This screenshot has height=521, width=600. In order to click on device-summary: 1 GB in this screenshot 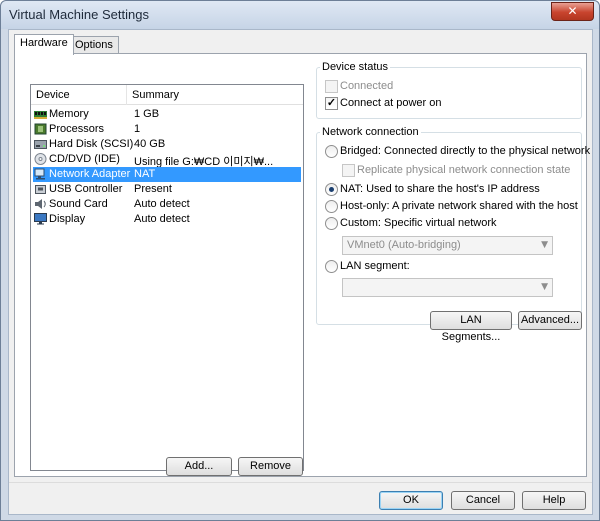, I will do `click(147, 114)`.